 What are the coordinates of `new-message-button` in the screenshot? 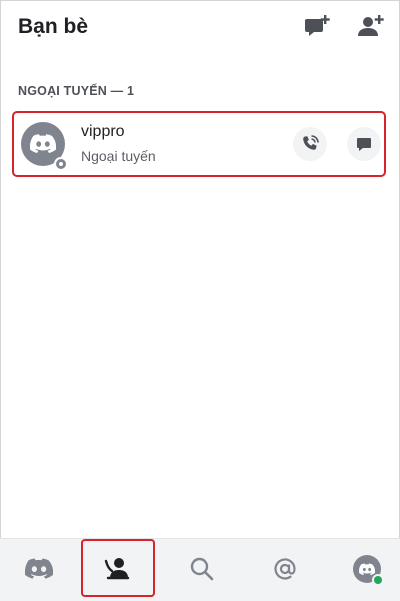 It's located at (317, 26).